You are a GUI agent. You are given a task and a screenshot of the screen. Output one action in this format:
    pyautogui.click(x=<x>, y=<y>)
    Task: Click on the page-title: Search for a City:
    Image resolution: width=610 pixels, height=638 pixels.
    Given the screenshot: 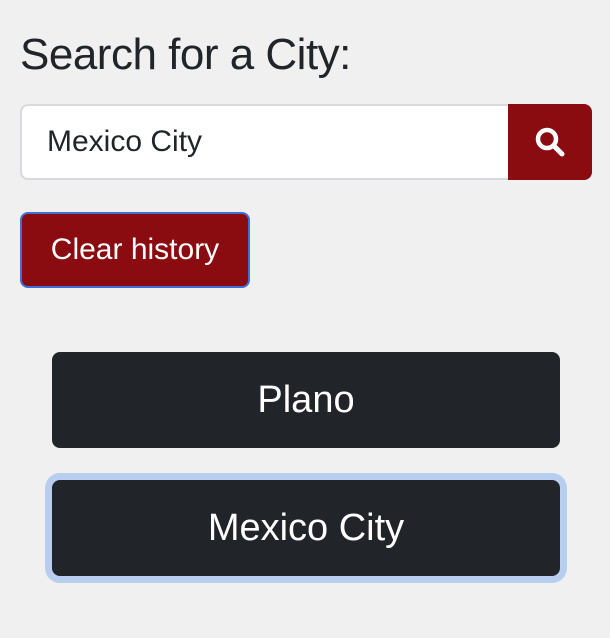 What is the action you would take?
    pyautogui.click(x=185, y=54)
    